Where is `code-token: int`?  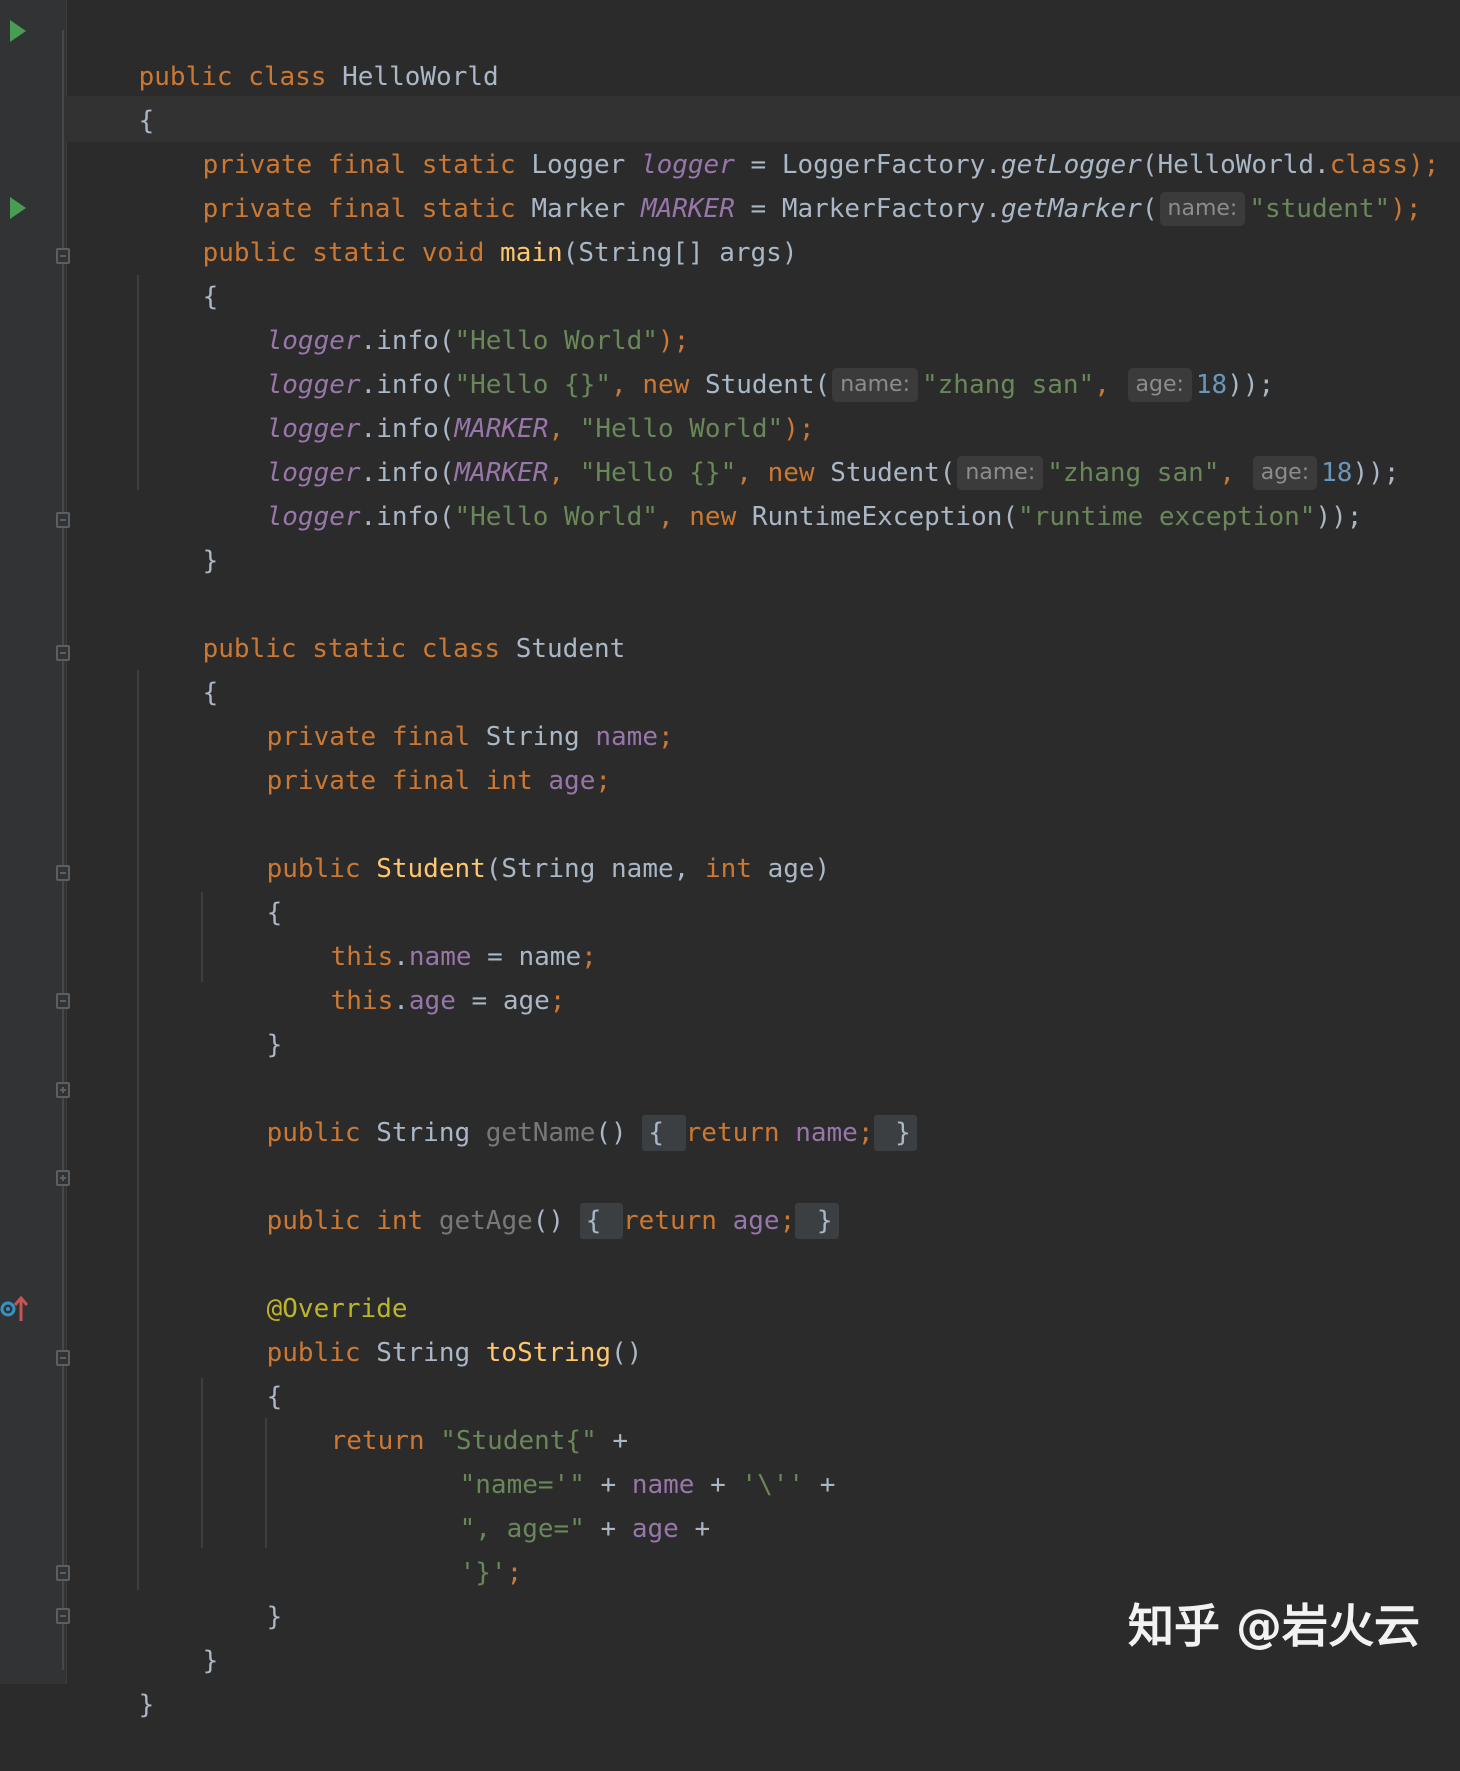 code-token: int is located at coordinates (736, 869).